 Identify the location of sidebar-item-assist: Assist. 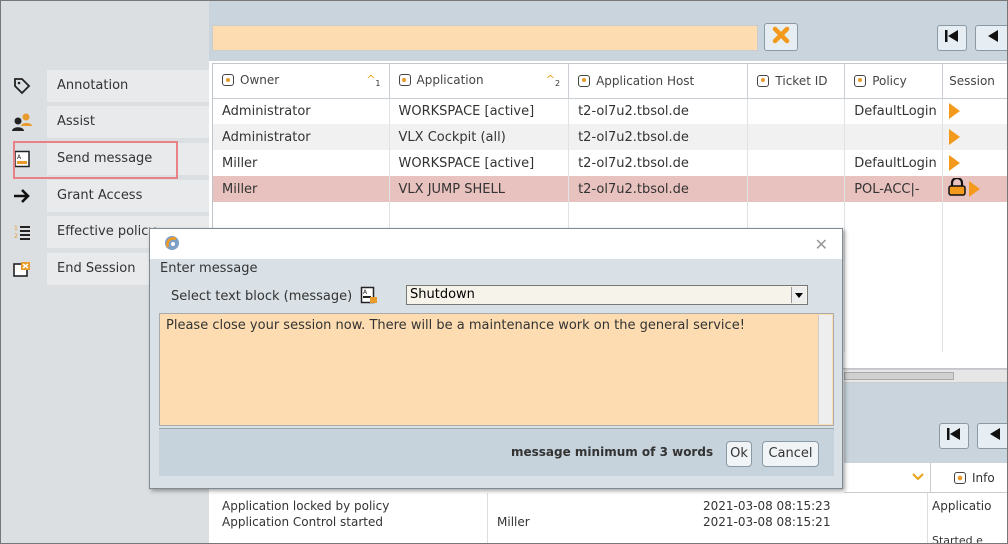
(110, 122).